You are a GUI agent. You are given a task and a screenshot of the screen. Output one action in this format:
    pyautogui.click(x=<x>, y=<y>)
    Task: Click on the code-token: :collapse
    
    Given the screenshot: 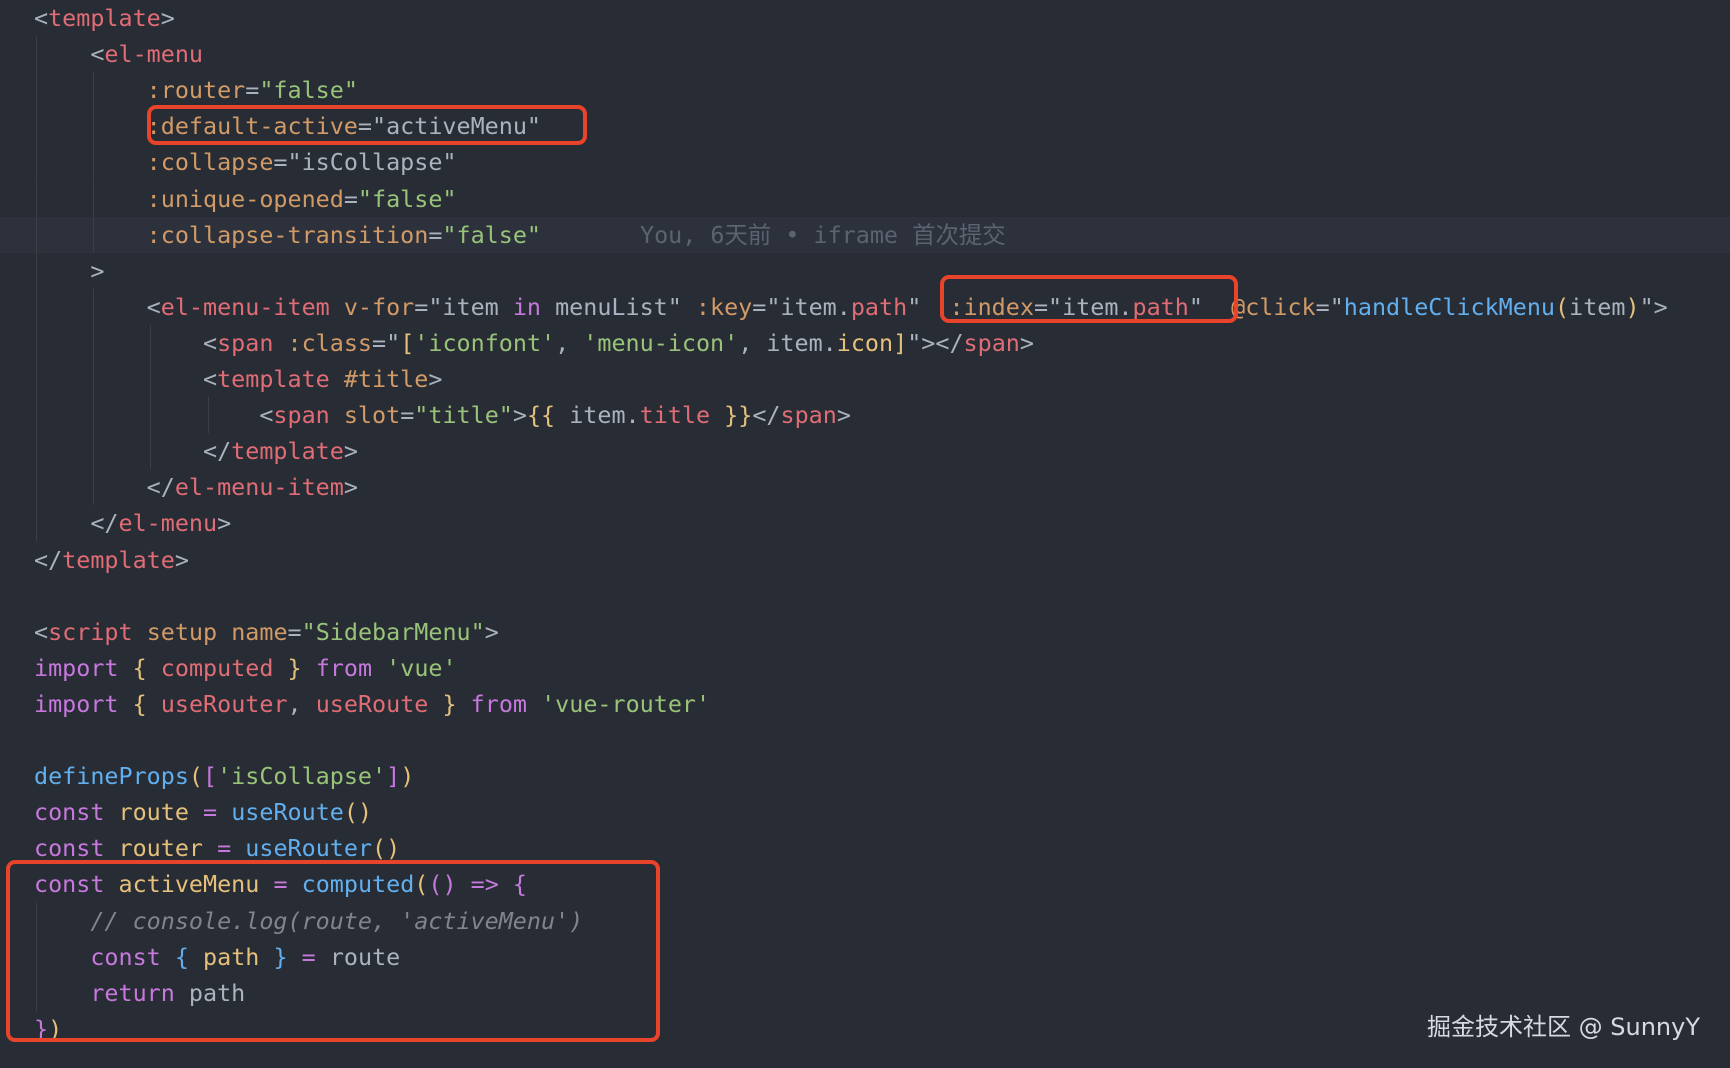 What is the action you would take?
    pyautogui.click(x=154, y=162)
    